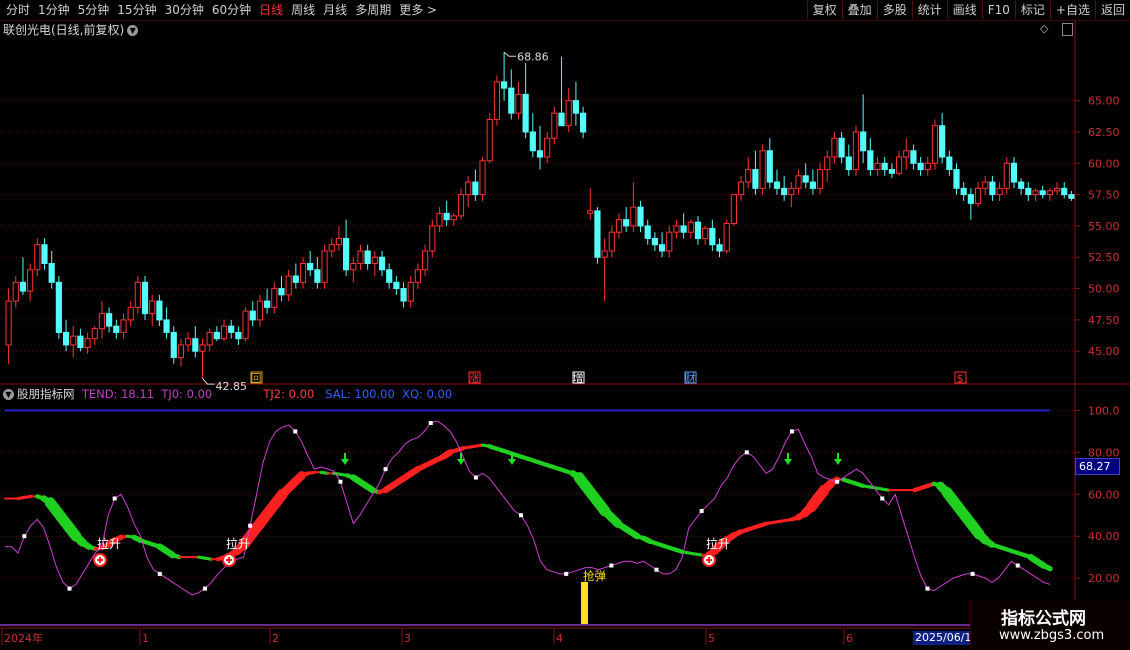 The width and height of the screenshot is (1130, 650). What do you see at coordinates (960, 378) in the screenshot?
I see `event-marker-4: $` at bounding box center [960, 378].